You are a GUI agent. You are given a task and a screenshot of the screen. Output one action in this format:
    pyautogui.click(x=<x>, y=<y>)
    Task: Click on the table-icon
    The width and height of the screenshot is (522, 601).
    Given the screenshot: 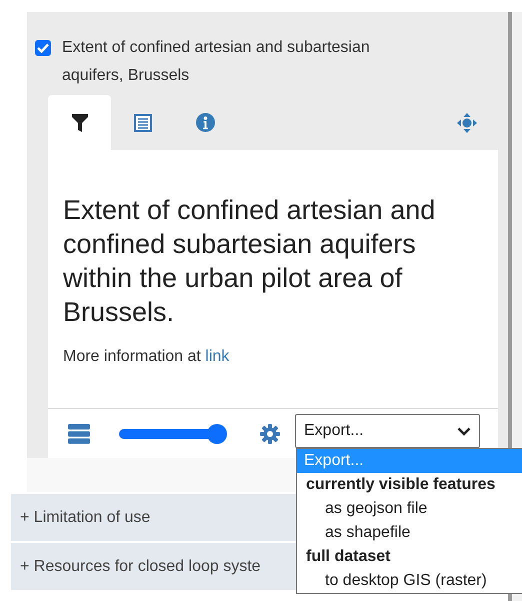 What is the action you would take?
    pyautogui.click(x=143, y=123)
    